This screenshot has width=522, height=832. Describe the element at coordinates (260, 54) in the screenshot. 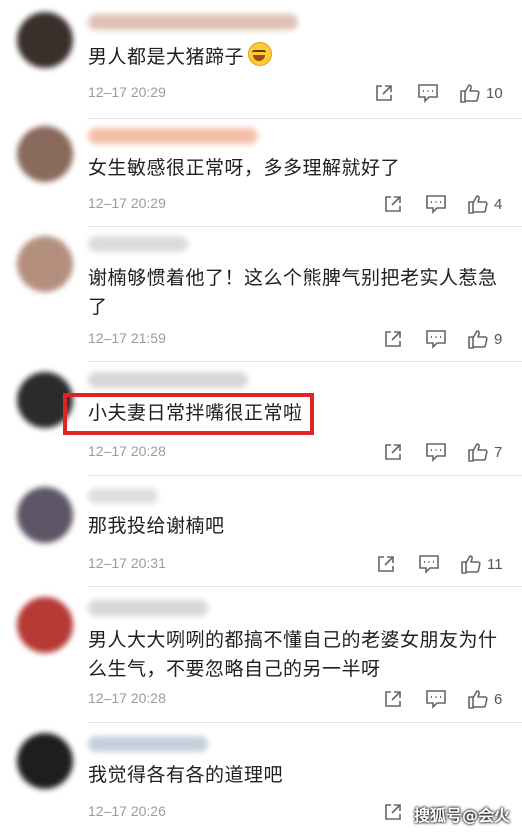

I see `laughing-crying-emoji-icon` at that location.